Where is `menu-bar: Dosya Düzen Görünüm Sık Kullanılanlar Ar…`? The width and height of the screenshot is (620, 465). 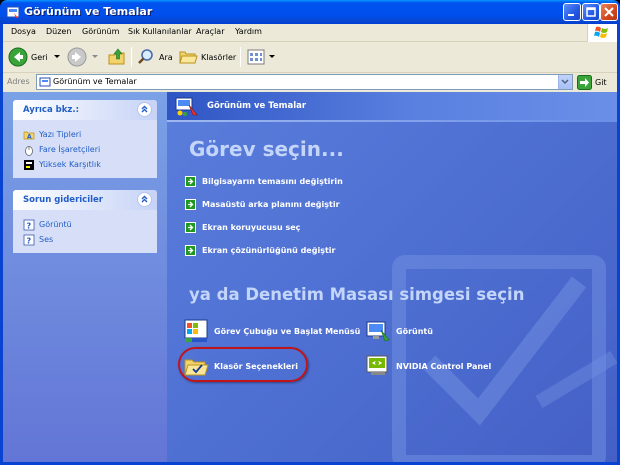
menu-bar: Dosya Düzen Görünüm Sık Kullanılanlar Ar… is located at coordinates (310, 33).